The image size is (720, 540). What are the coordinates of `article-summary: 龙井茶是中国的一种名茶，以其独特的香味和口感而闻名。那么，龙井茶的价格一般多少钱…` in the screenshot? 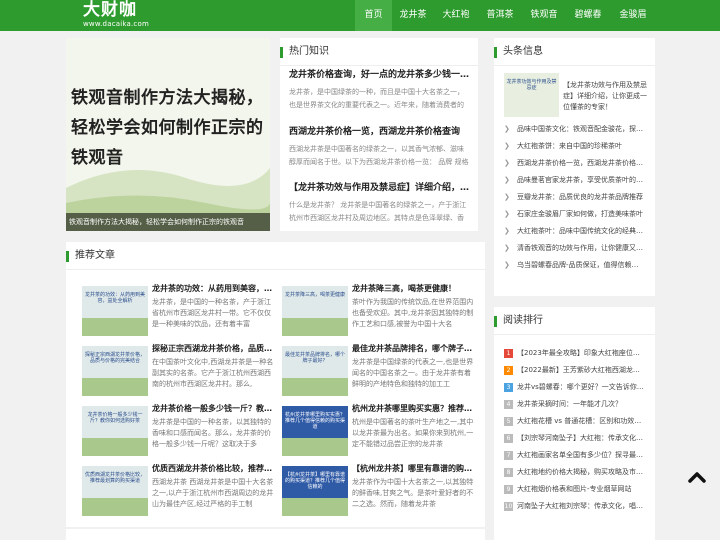 It's located at (211, 433).